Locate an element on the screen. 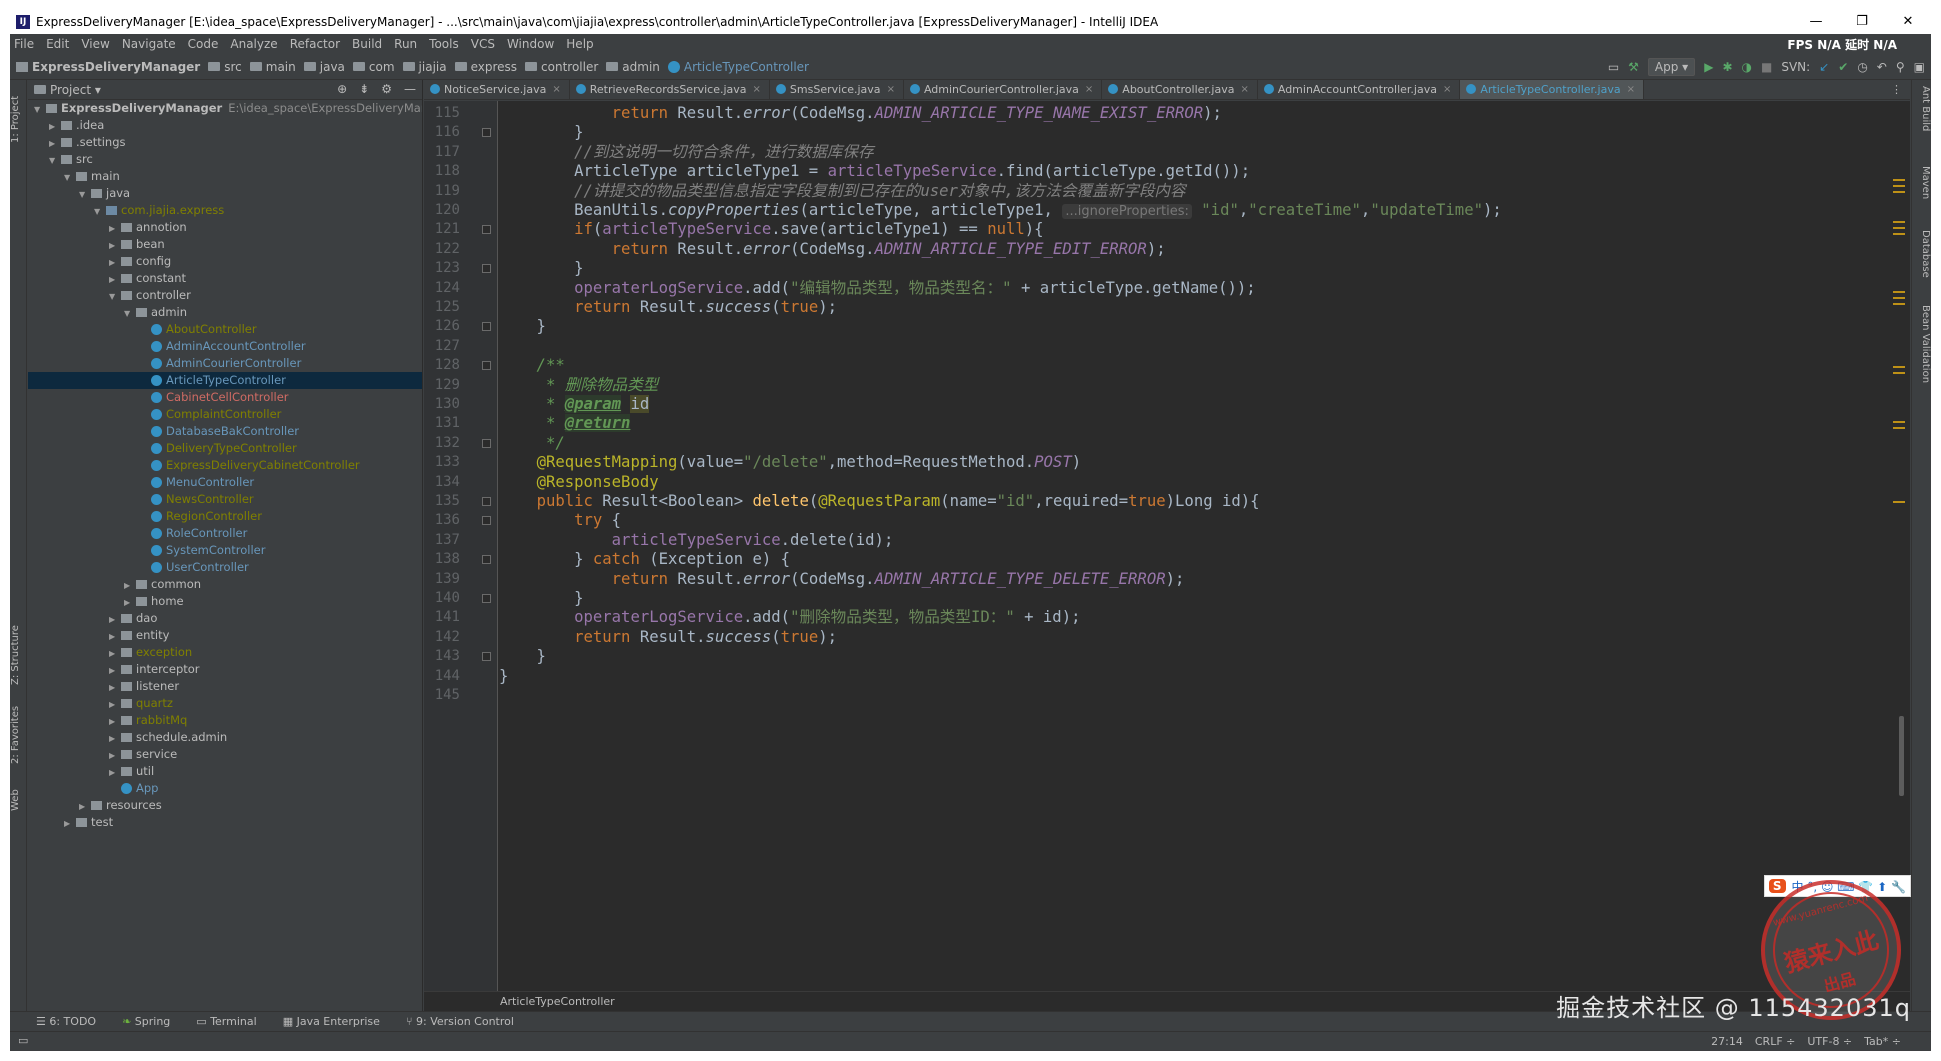 The width and height of the screenshot is (1941, 1061). line-separator: CRLF ÷ is located at coordinates (1775, 1041).